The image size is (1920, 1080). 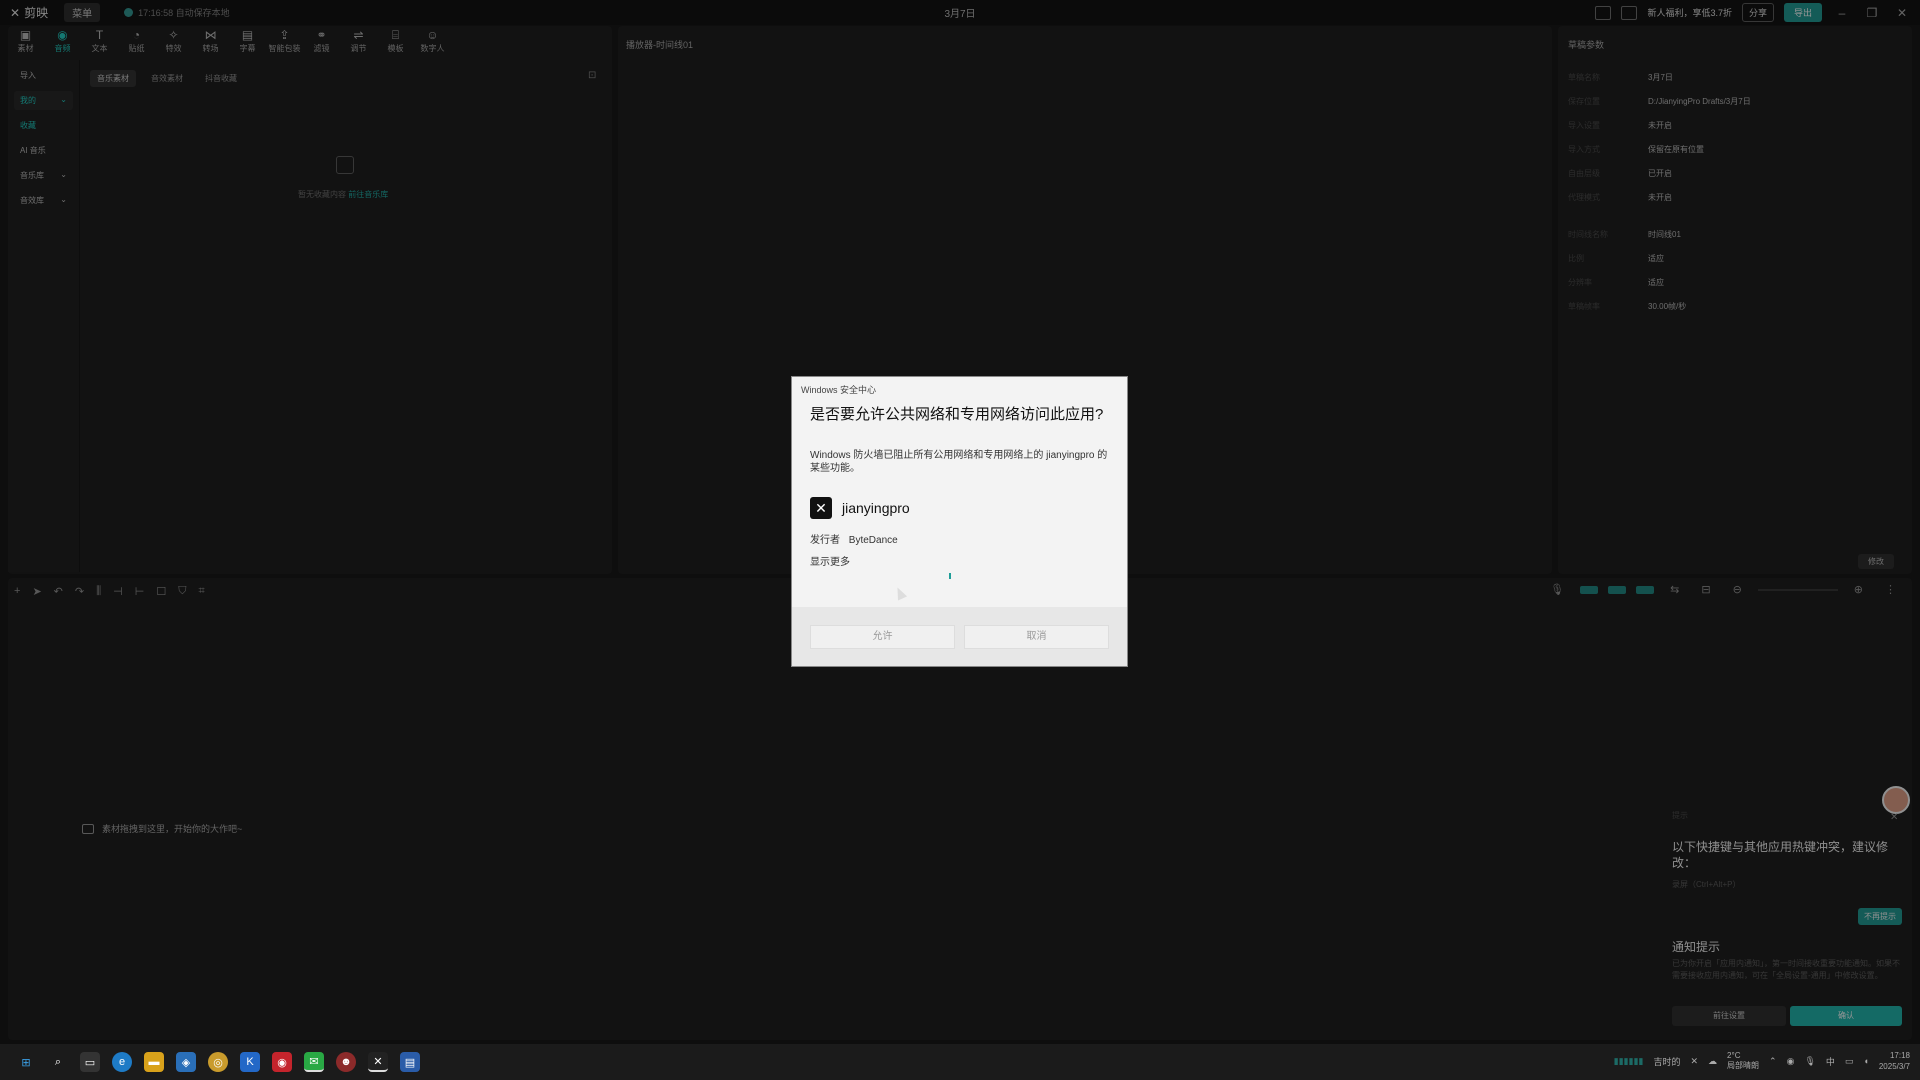 I want to click on show-more-link: 显示更多, so click(x=830, y=560).